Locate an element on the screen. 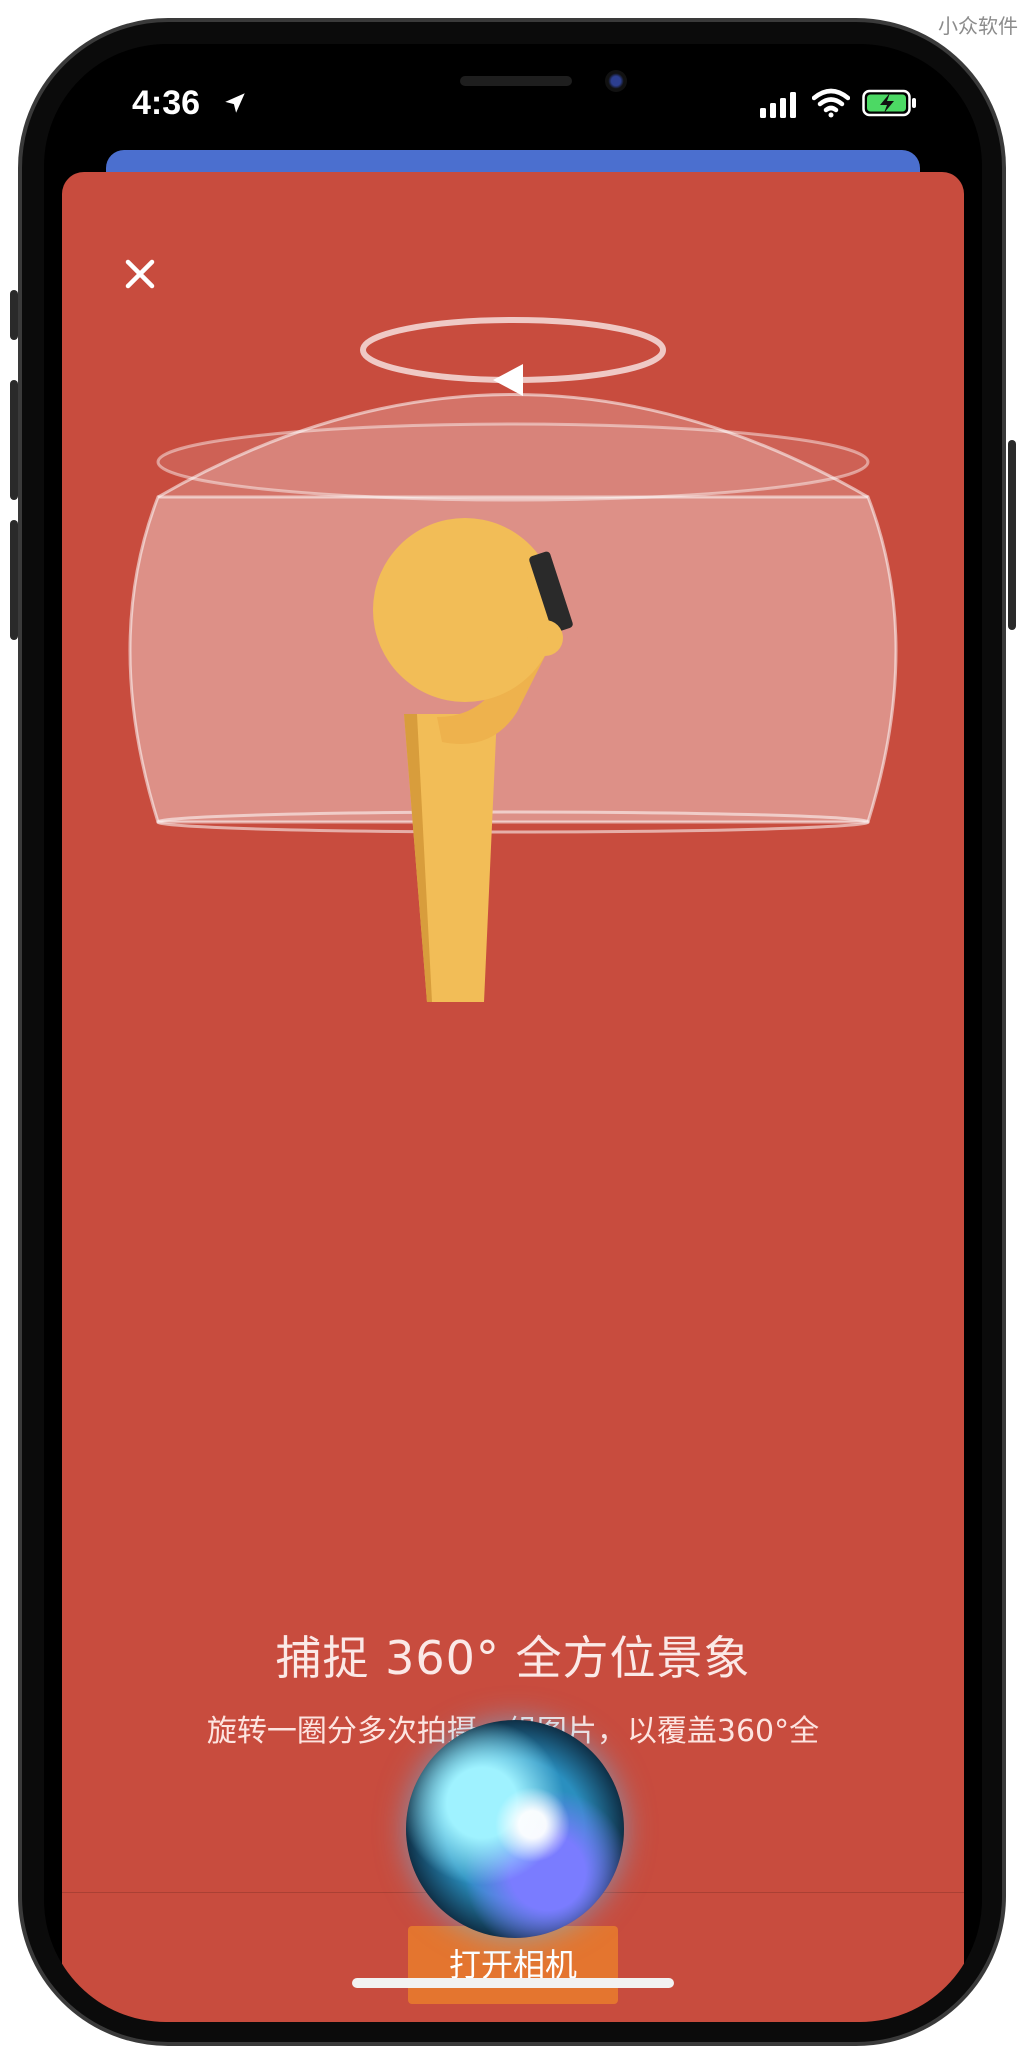  close-icon is located at coordinates (140, 274).